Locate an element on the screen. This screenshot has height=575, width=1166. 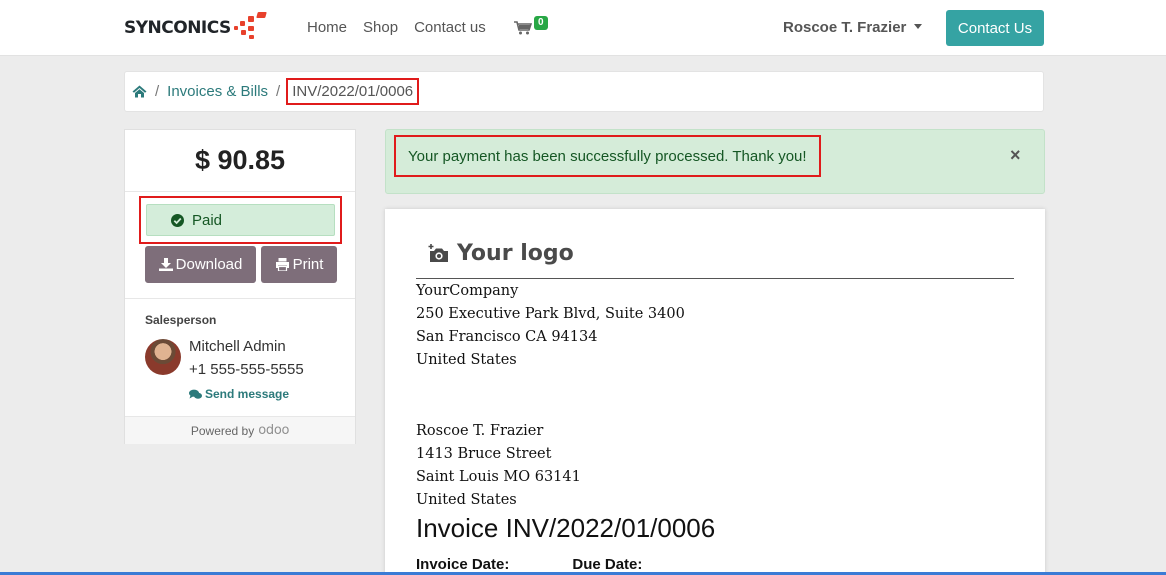
customer-line: Saint Louis MO 63141 is located at coordinates (498, 477).